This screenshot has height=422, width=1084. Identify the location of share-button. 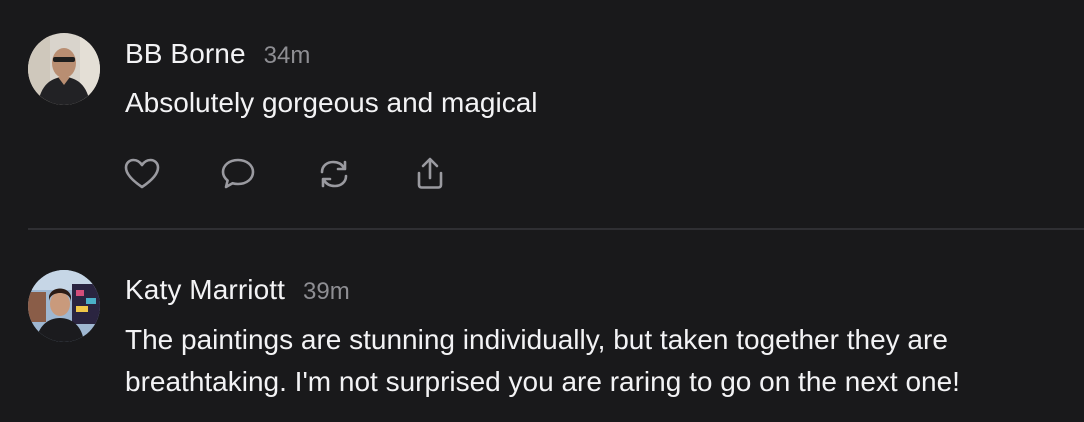
(430, 174).